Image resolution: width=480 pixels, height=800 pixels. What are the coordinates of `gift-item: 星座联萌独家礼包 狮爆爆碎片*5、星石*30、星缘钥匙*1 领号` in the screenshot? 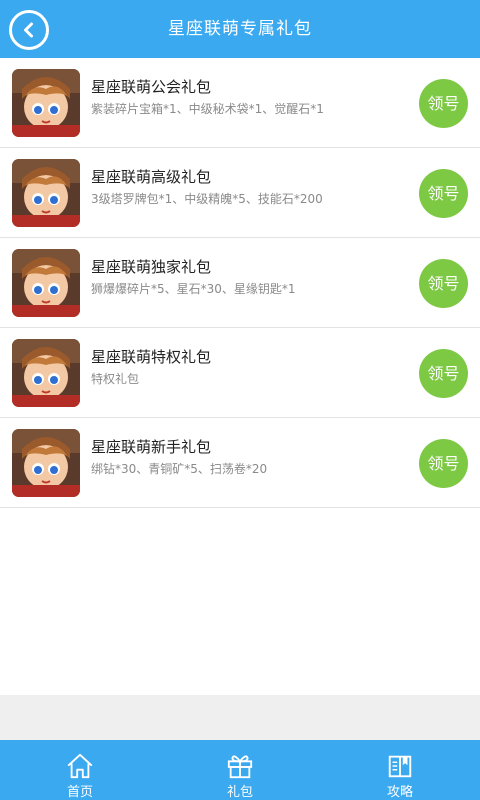 It's located at (240, 283).